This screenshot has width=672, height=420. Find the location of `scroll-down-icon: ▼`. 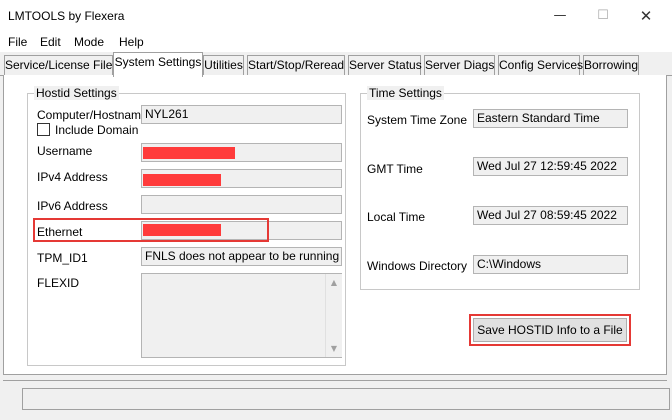

scroll-down-icon: ▼ is located at coordinates (334, 348).